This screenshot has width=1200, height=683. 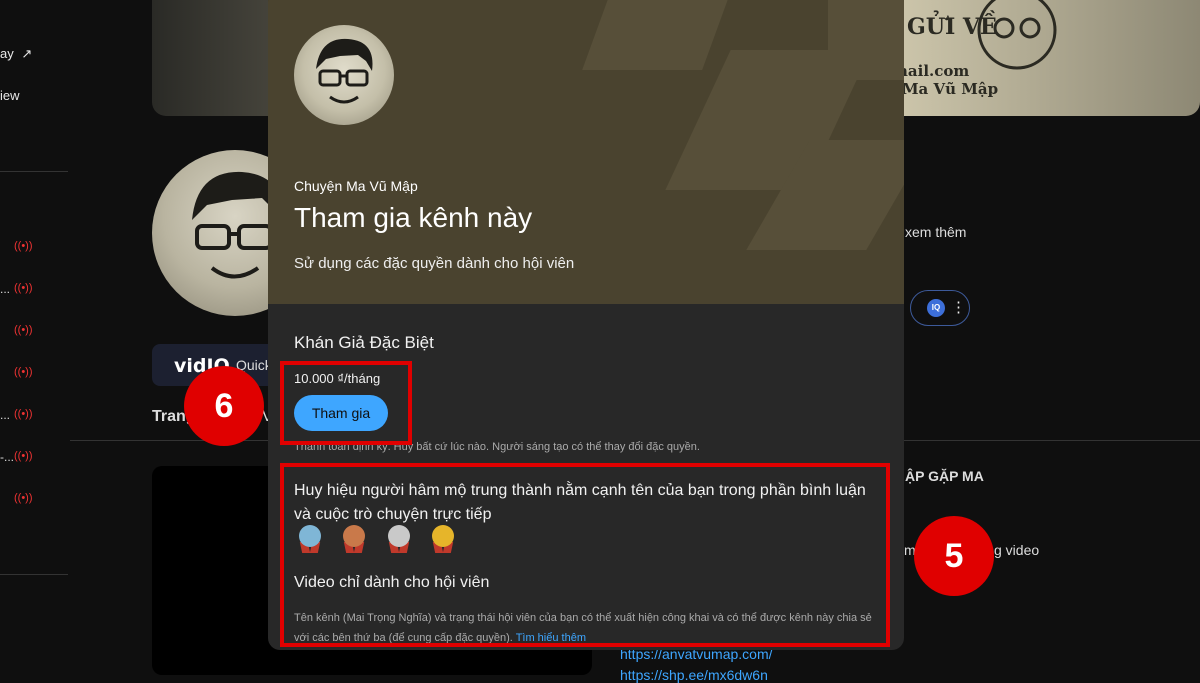 I want to click on external-link-icon: ↗, so click(x=27, y=53).